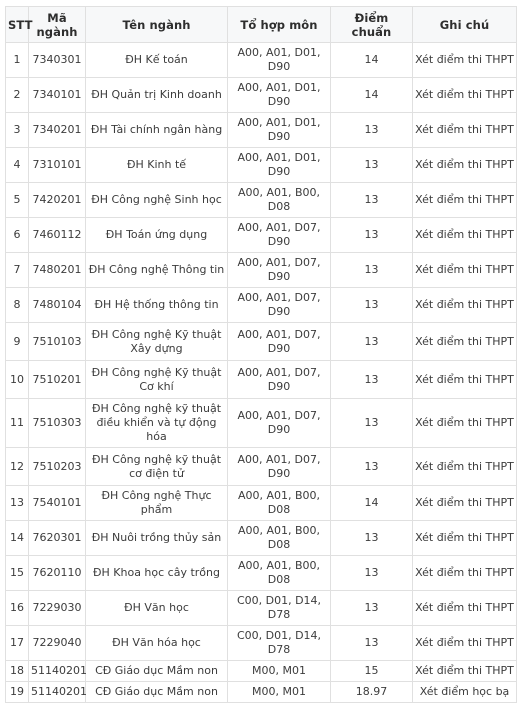 This screenshot has height=703, width=523. What do you see at coordinates (17, 270) in the screenshot?
I see `cell-stt: 7` at bounding box center [17, 270].